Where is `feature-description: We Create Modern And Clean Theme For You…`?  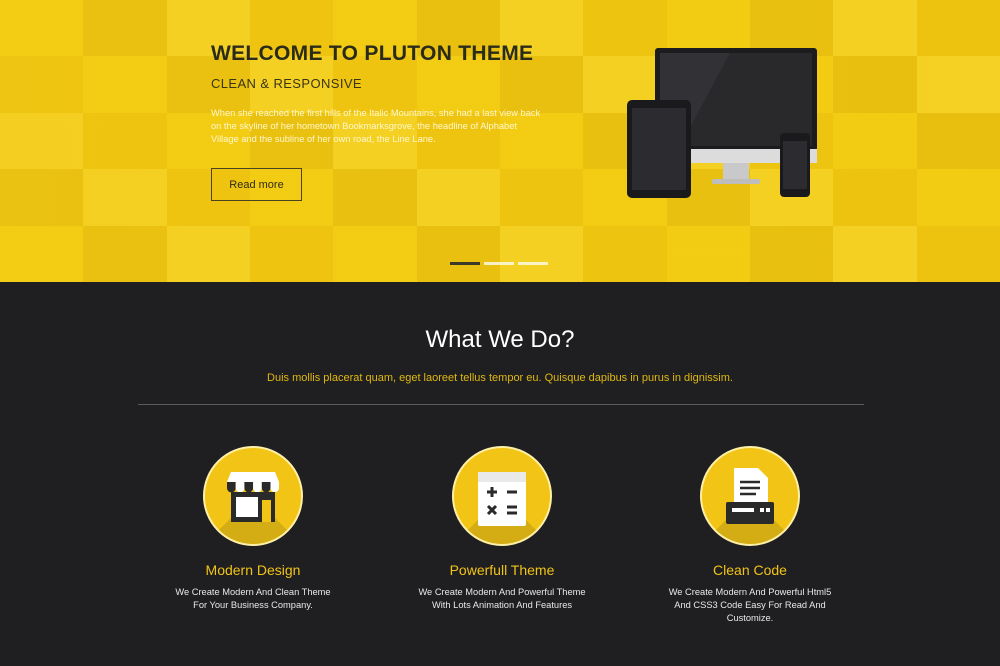 feature-description: We Create Modern And Clean Theme For You… is located at coordinates (253, 598).